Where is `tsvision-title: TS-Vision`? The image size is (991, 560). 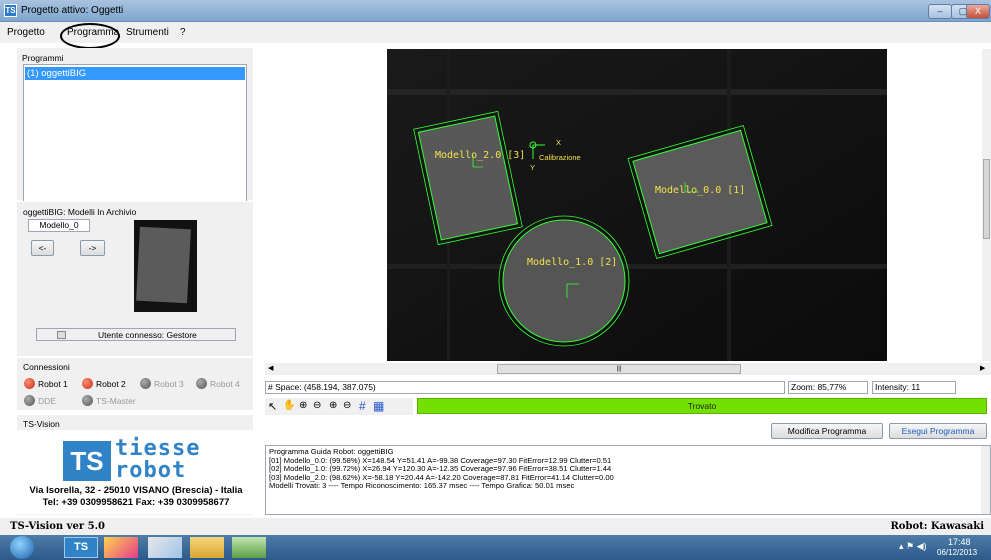
tsvision-title: TS-Vision is located at coordinates (41, 424).